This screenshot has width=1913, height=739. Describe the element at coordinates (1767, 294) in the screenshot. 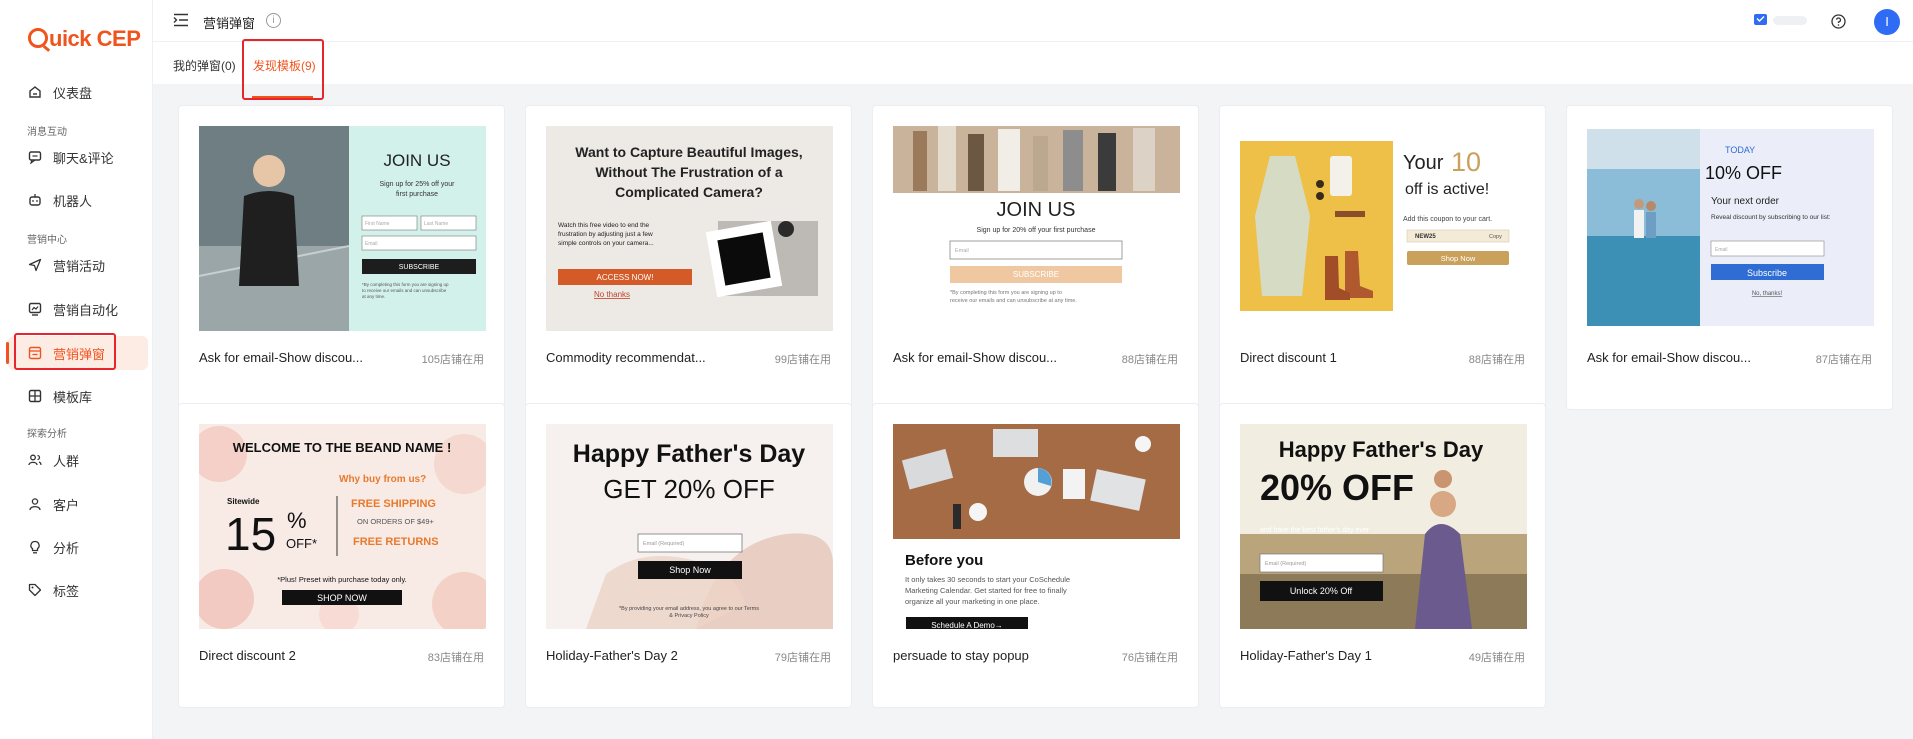

I see `preview-decline: No, thanks!` at that location.